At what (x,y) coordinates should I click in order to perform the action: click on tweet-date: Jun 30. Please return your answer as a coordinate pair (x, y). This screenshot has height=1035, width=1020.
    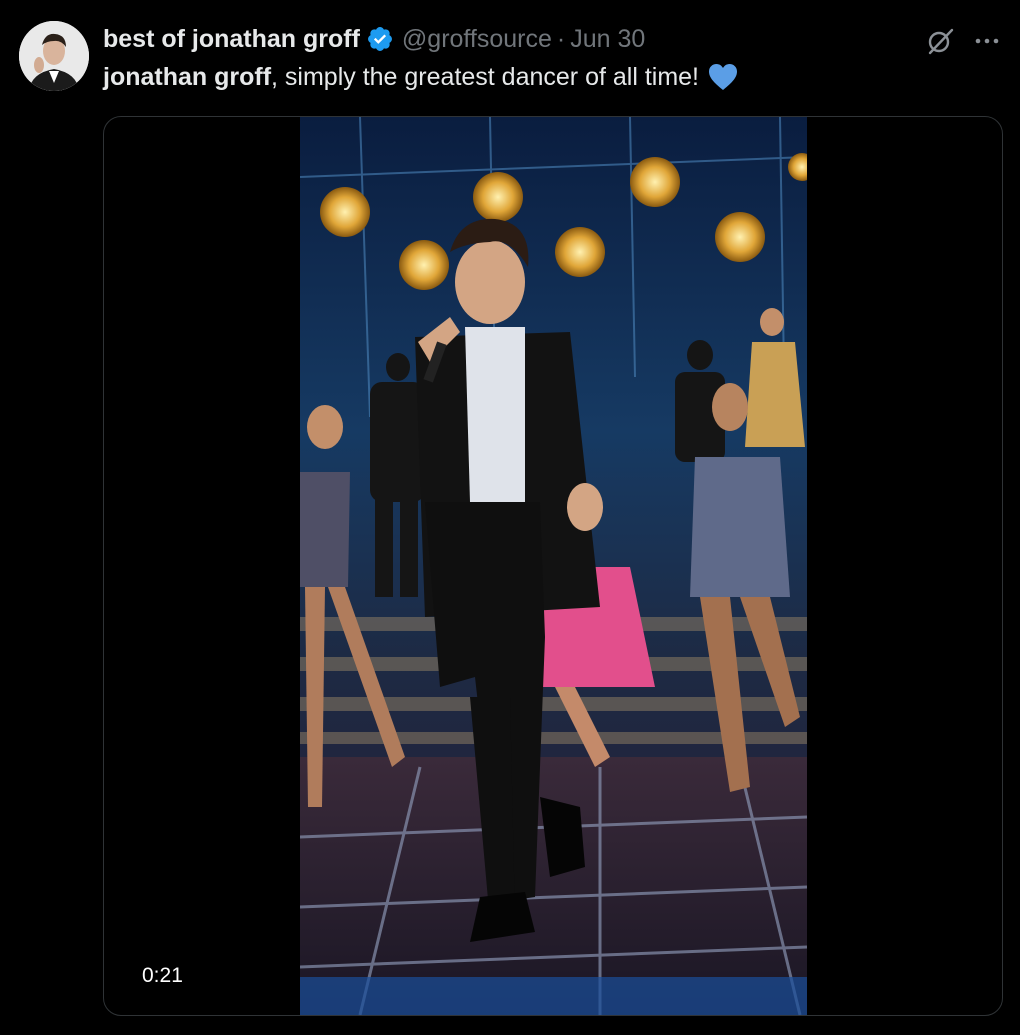
    Looking at the image, I should click on (607, 39).